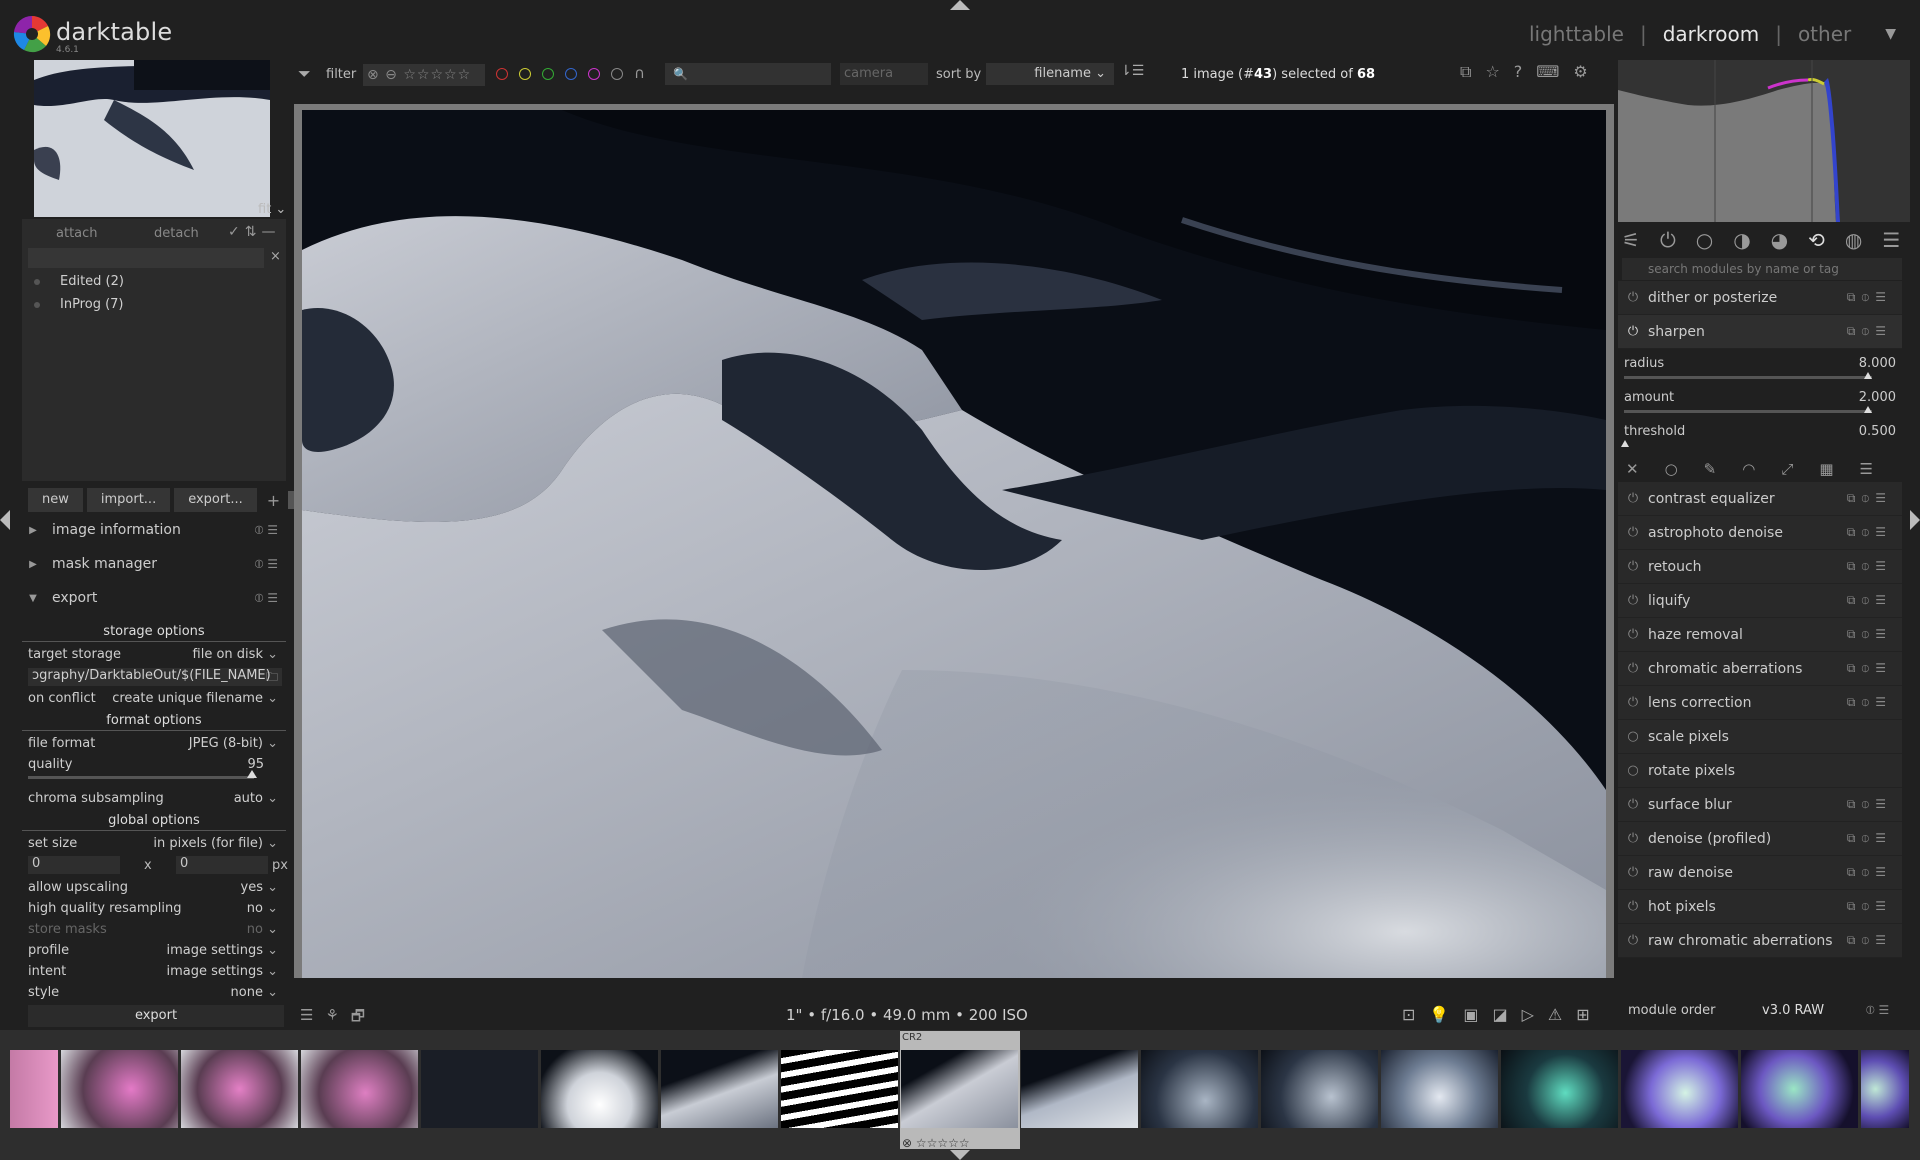 This screenshot has width=1920, height=1160. I want to click on camera-filter-input: camera, so click(884, 74).